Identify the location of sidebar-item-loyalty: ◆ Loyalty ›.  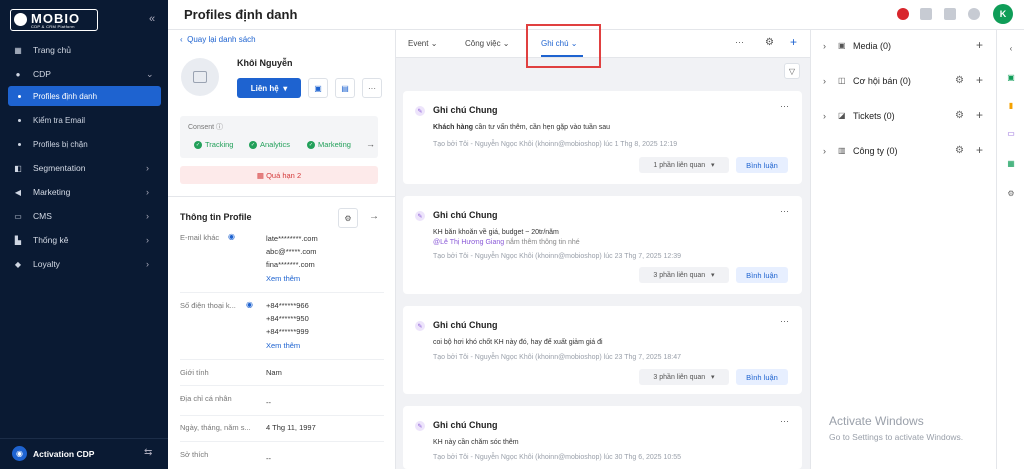
(84, 264).